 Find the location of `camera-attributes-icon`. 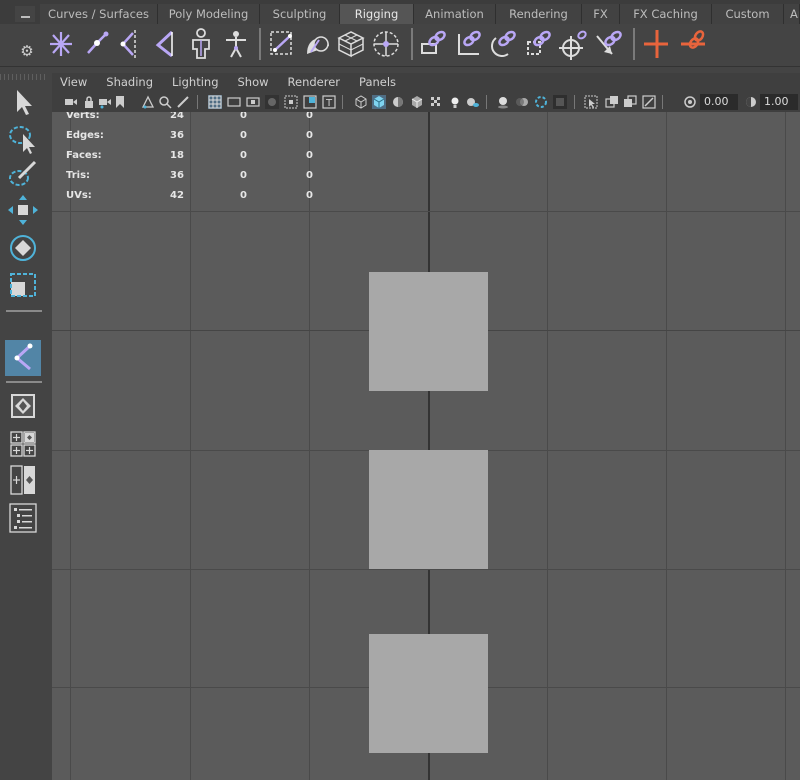

camera-attributes-icon is located at coordinates (105, 102).